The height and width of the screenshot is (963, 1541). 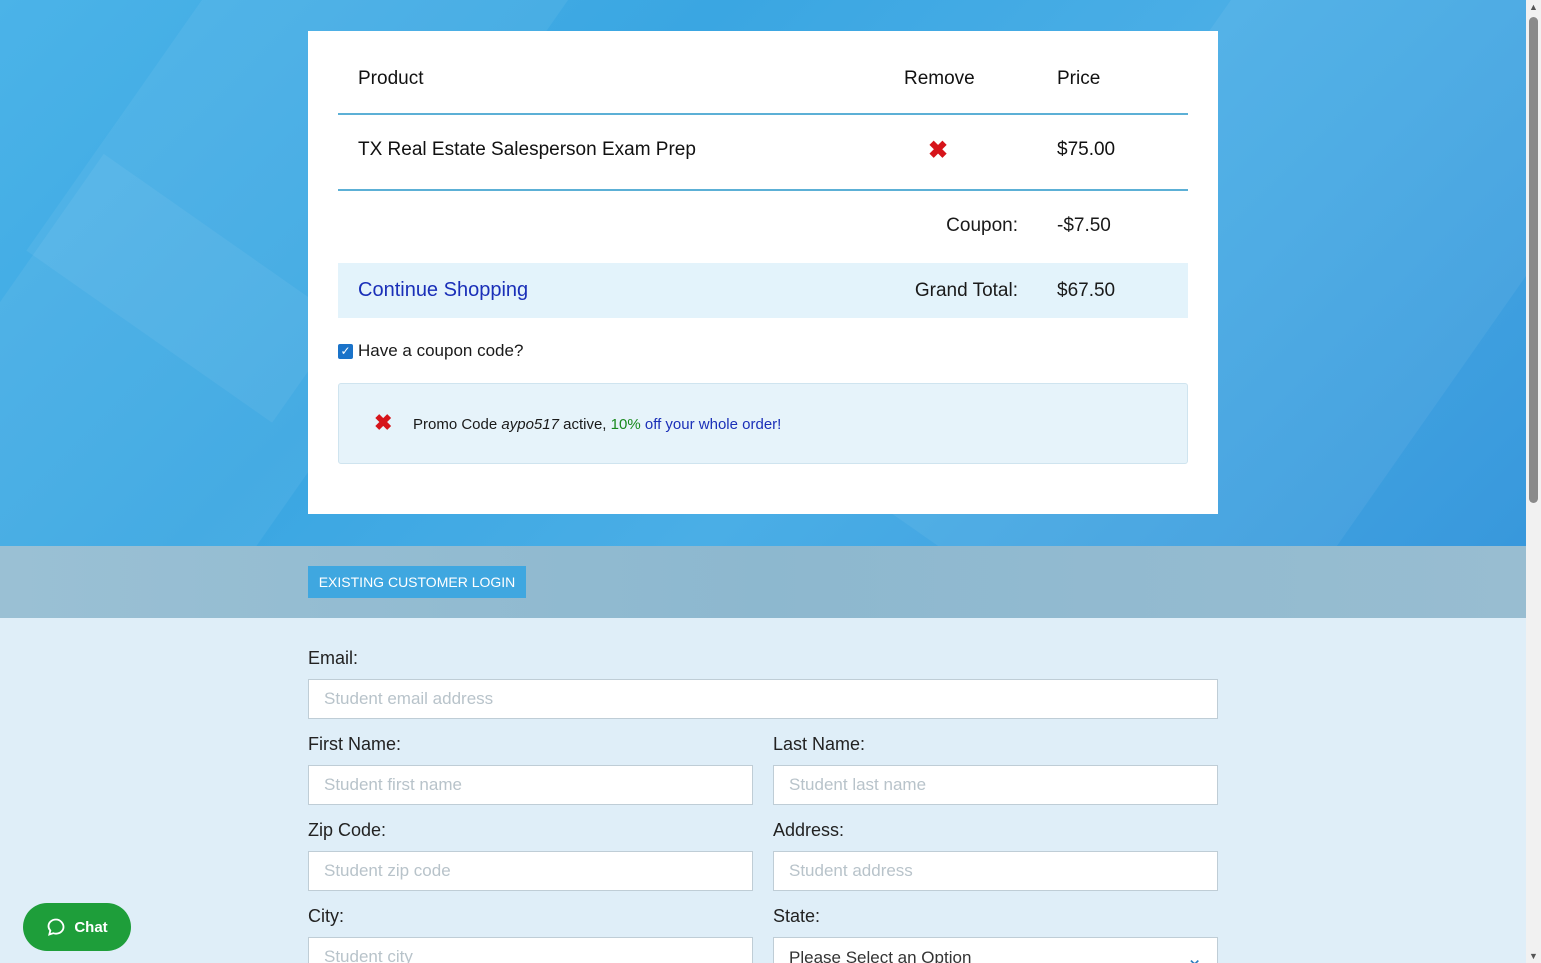 What do you see at coordinates (1533, 7) in the screenshot?
I see `scroll-up-icon: ▲` at bounding box center [1533, 7].